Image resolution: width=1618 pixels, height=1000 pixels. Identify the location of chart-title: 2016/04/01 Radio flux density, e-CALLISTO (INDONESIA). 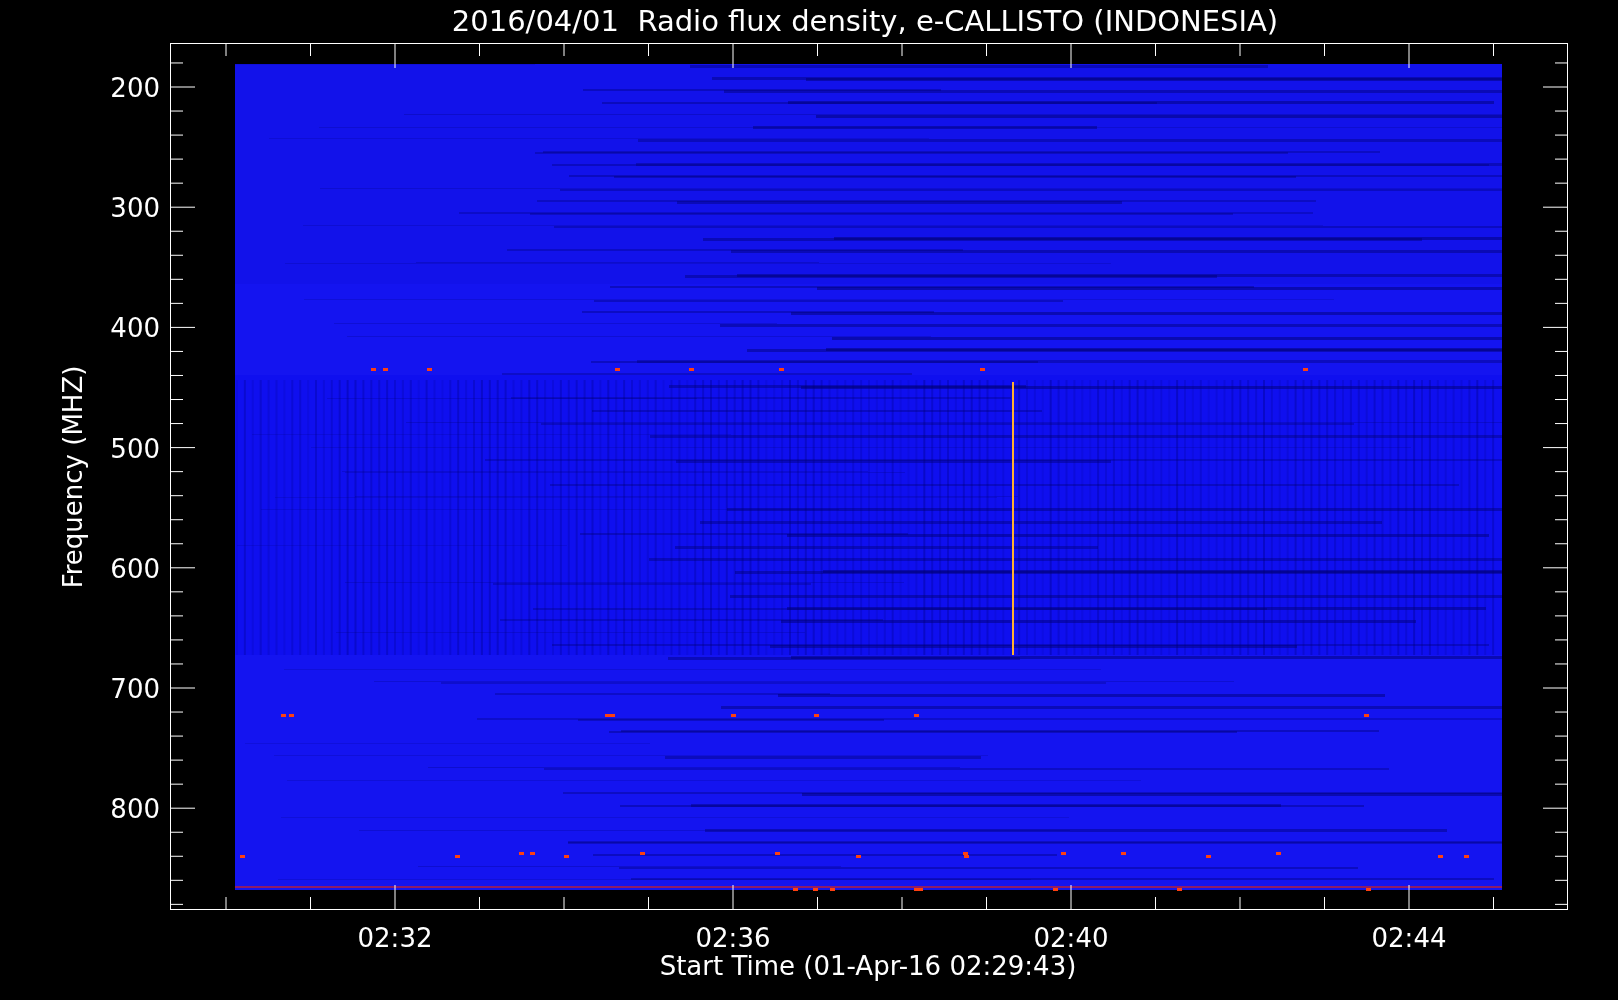
(865, 21).